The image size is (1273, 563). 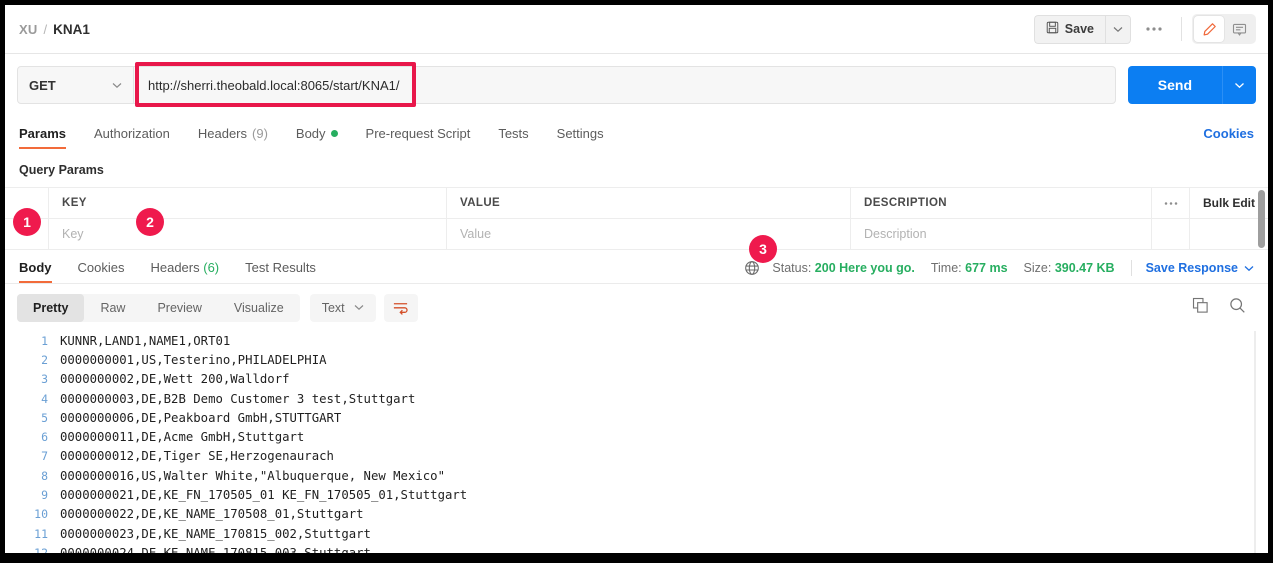 What do you see at coordinates (986, 268) in the screenshot?
I see `time-value: 677 ms` at bounding box center [986, 268].